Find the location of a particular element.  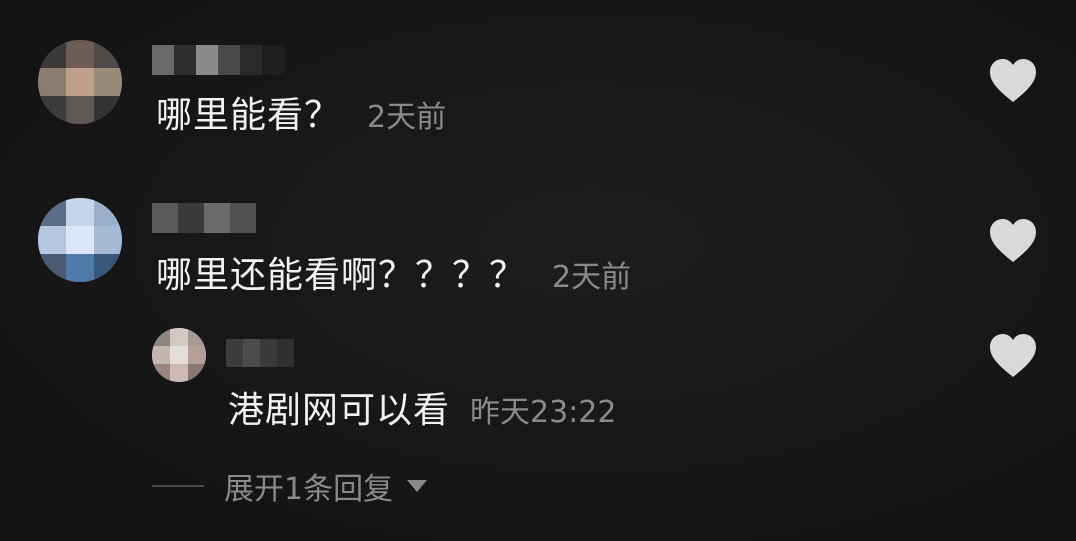

comment-body: 哪里能看？ is located at coordinates (249, 115).